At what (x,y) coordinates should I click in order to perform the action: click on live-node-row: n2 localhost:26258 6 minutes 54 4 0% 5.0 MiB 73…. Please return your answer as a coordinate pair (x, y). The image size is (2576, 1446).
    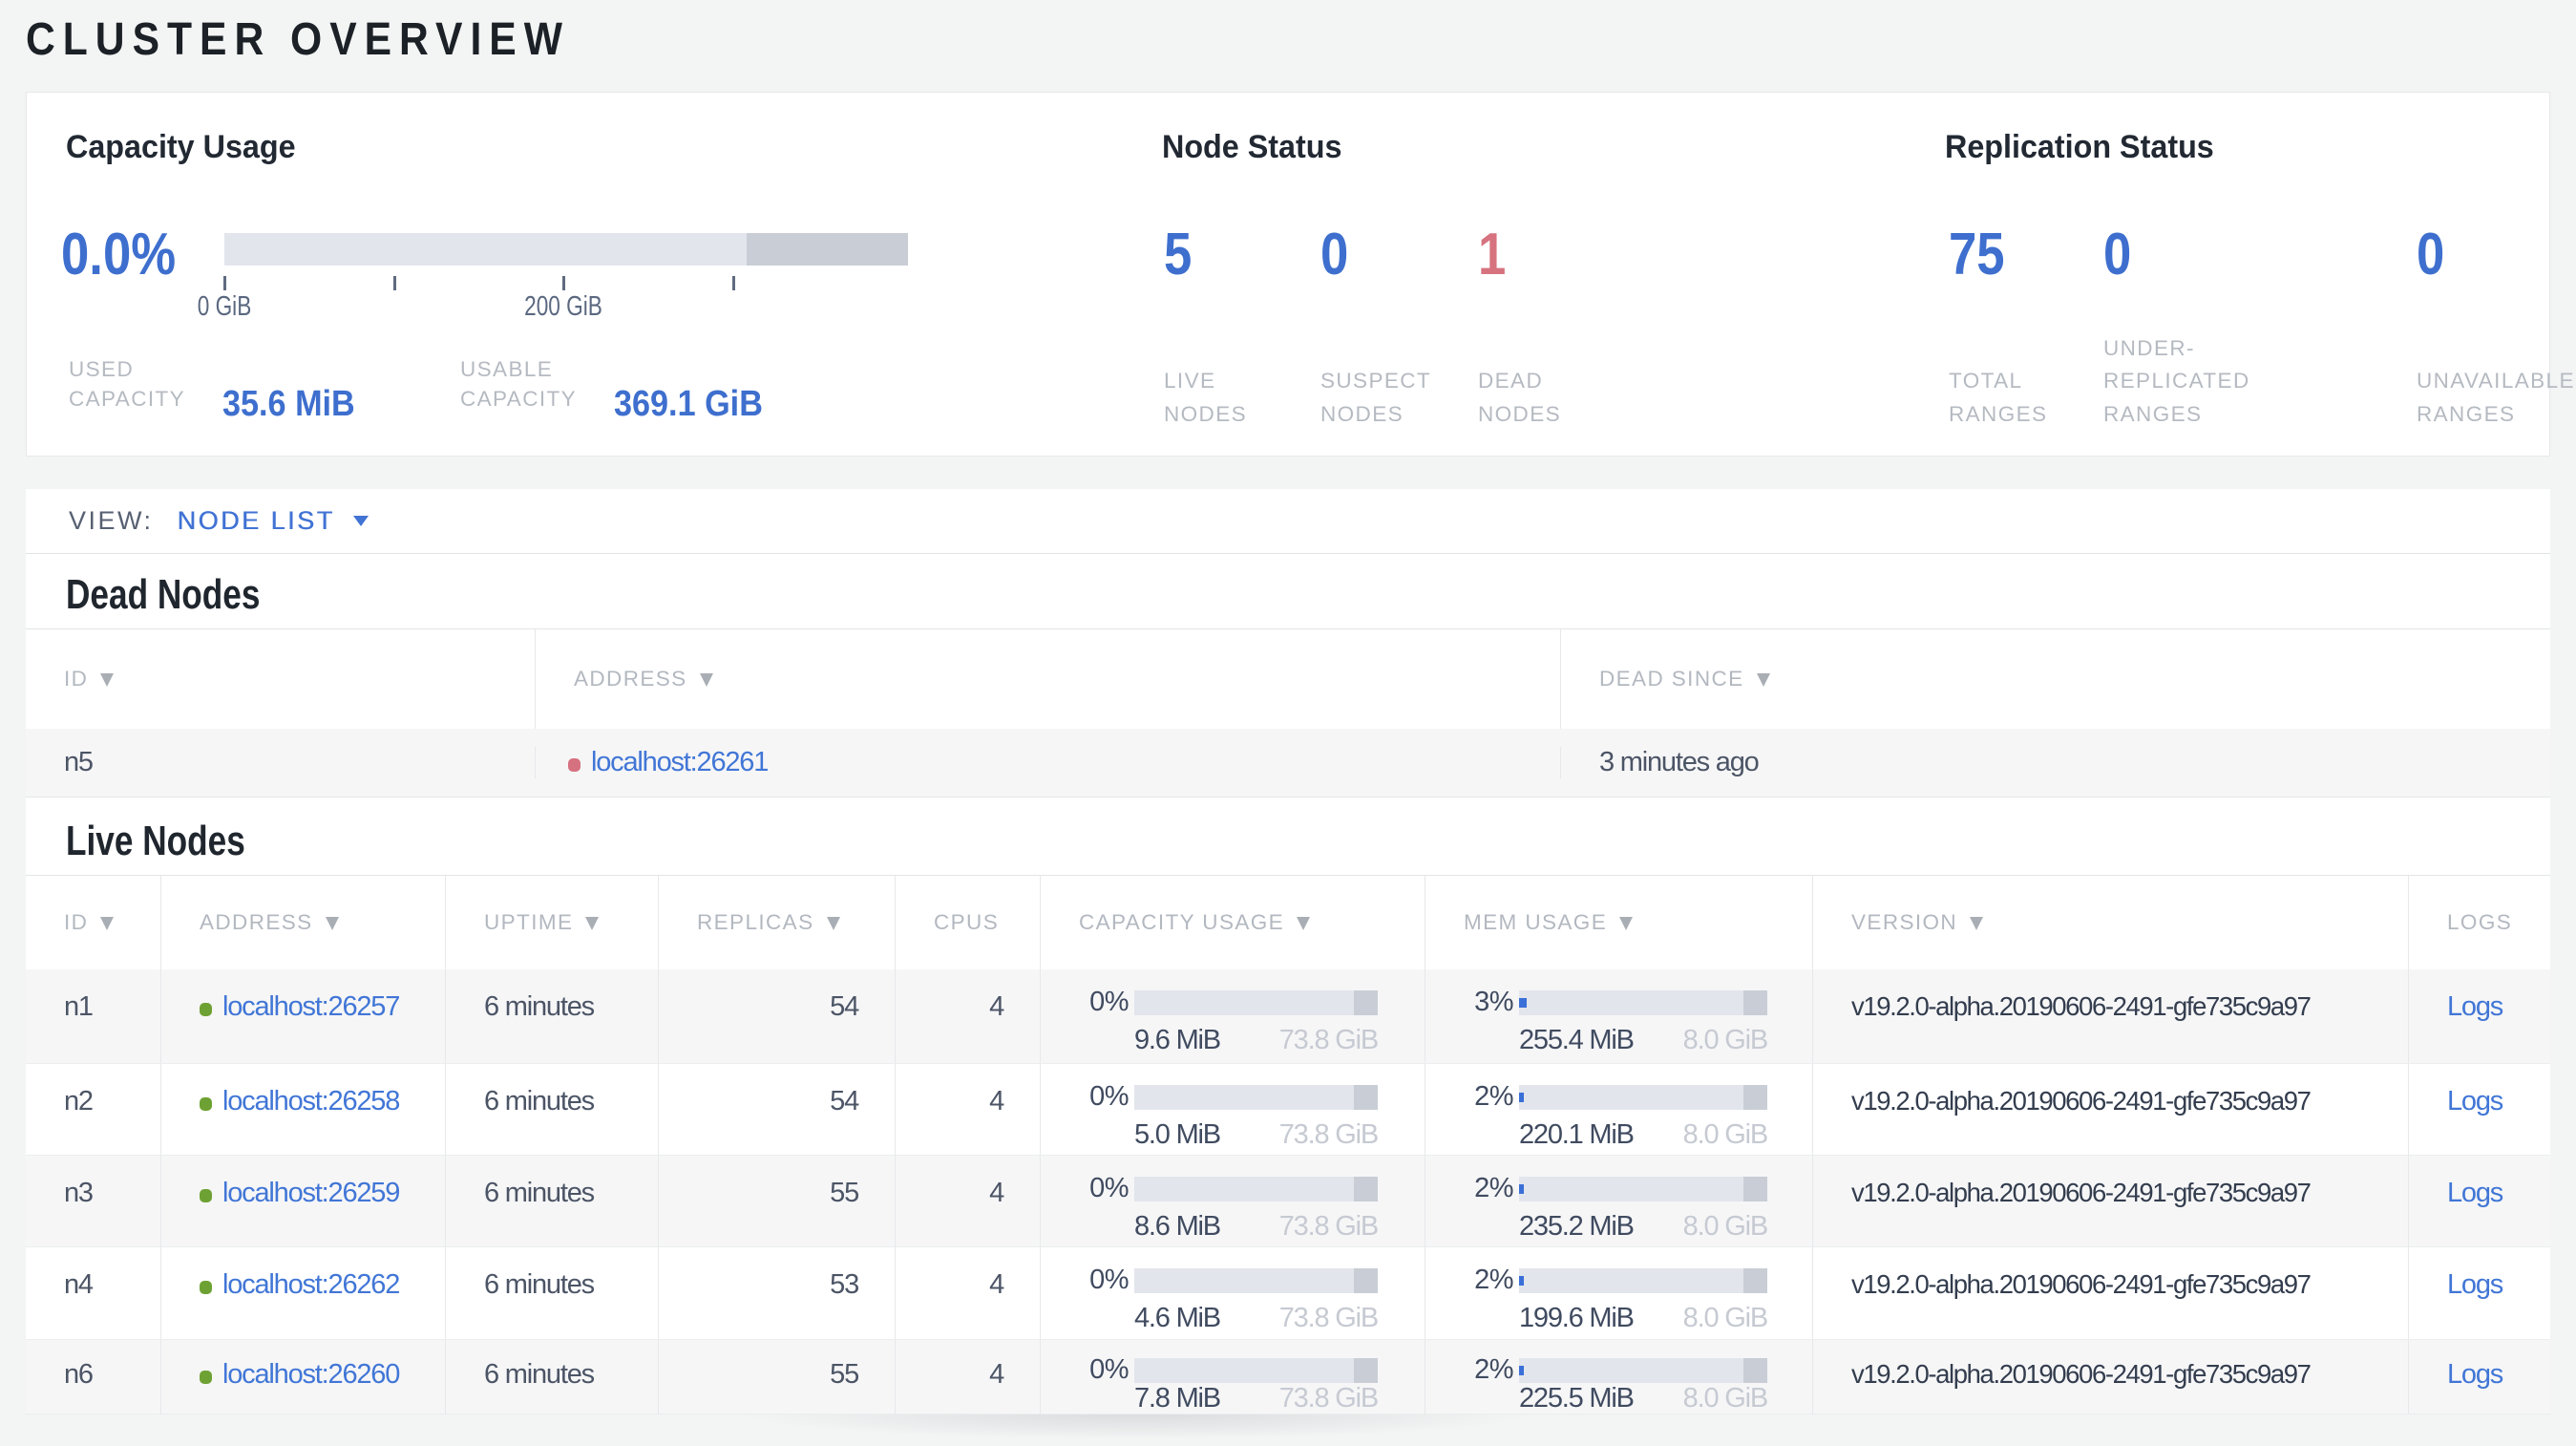
    Looking at the image, I should click on (1288, 1110).